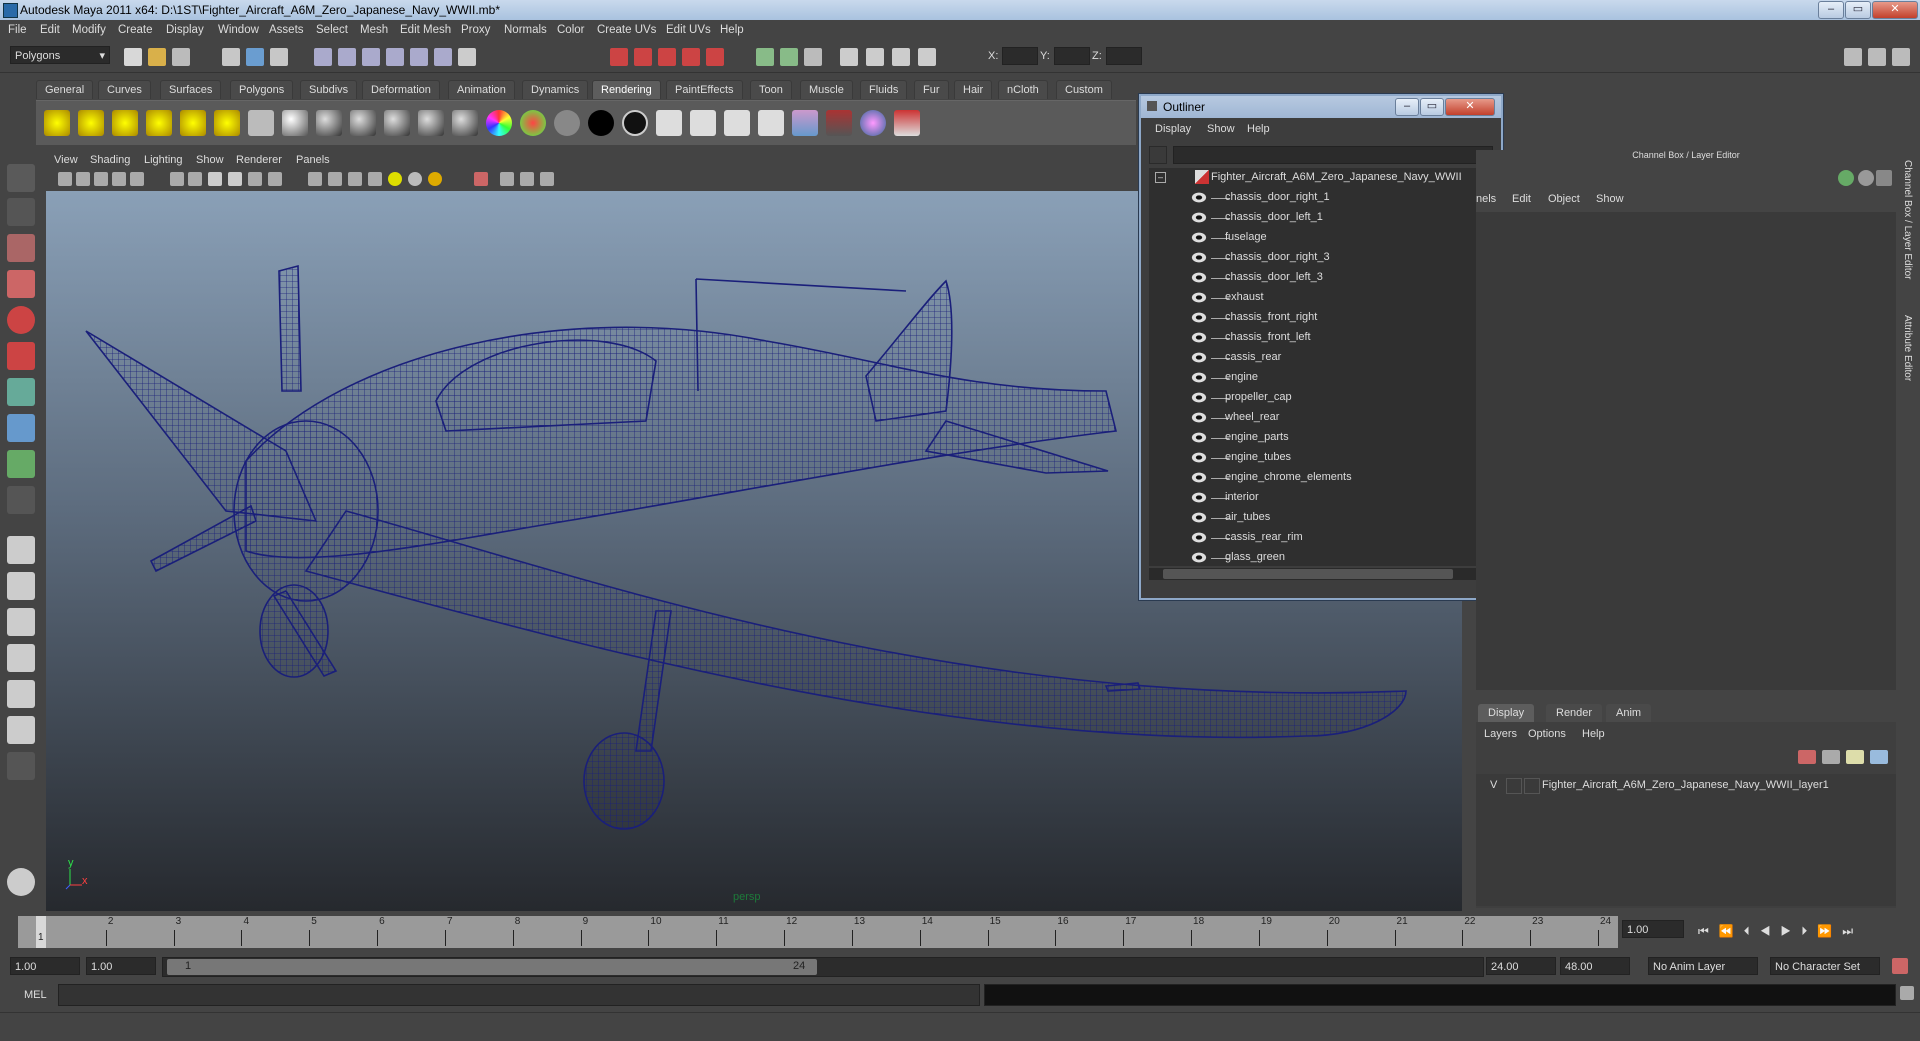 Image resolution: width=1920 pixels, height=1041 pixels. I want to click on current-frame-marker: 1, so click(41, 932).